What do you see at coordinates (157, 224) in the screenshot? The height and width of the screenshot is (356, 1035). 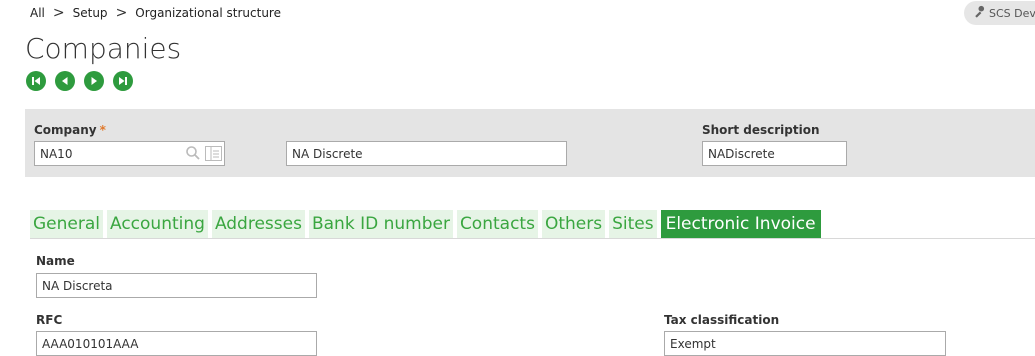 I see `tab-accounting: Accounting` at bounding box center [157, 224].